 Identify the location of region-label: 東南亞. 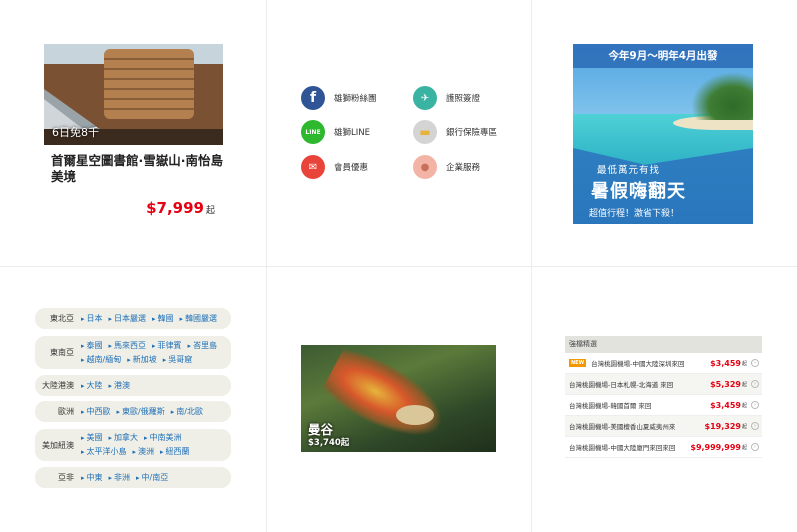
(62, 352).